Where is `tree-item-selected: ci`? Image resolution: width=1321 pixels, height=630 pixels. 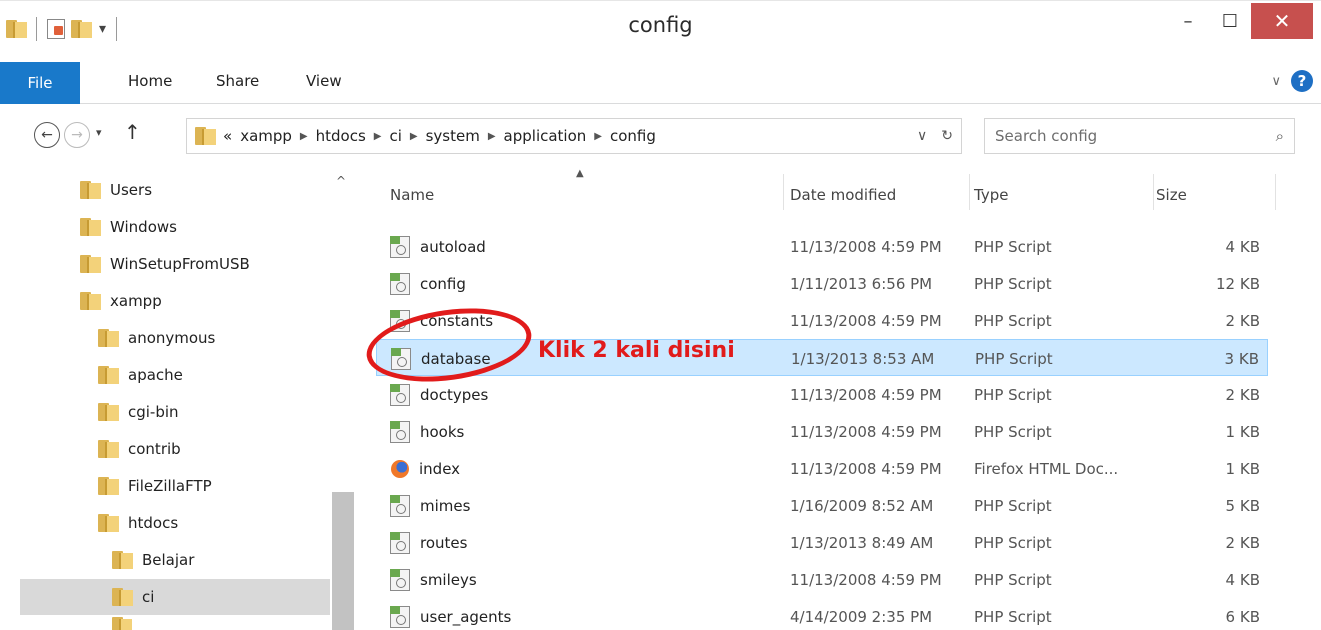
tree-item-selected: ci is located at coordinates (175, 597).